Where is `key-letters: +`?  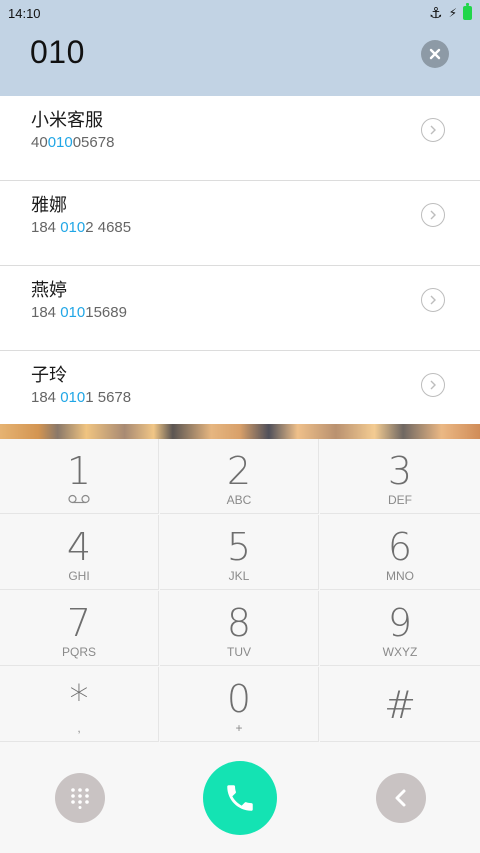 key-letters: + is located at coordinates (239, 728).